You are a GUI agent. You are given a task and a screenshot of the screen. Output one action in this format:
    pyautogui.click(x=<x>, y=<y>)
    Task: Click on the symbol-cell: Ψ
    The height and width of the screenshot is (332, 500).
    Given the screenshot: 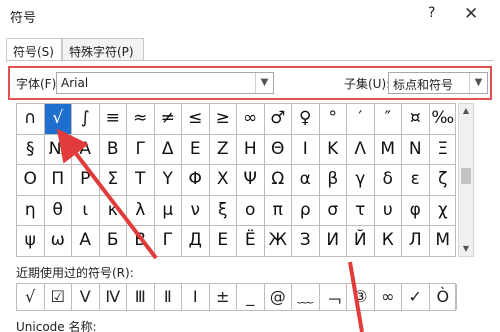 What is the action you would take?
    pyautogui.click(x=251, y=180)
    